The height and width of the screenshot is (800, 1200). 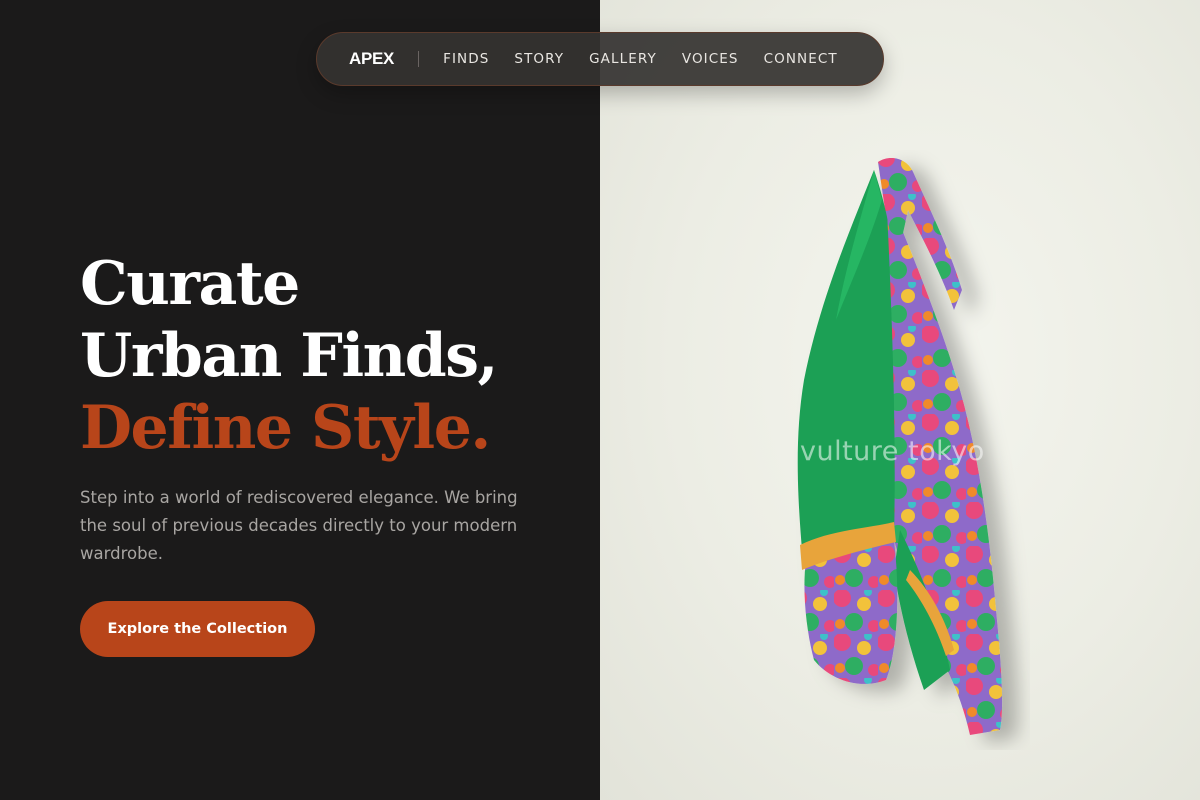 What do you see at coordinates (539, 59) in the screenshot?
I see `nav-link-story: STORY` at bounding box center [539, 59].